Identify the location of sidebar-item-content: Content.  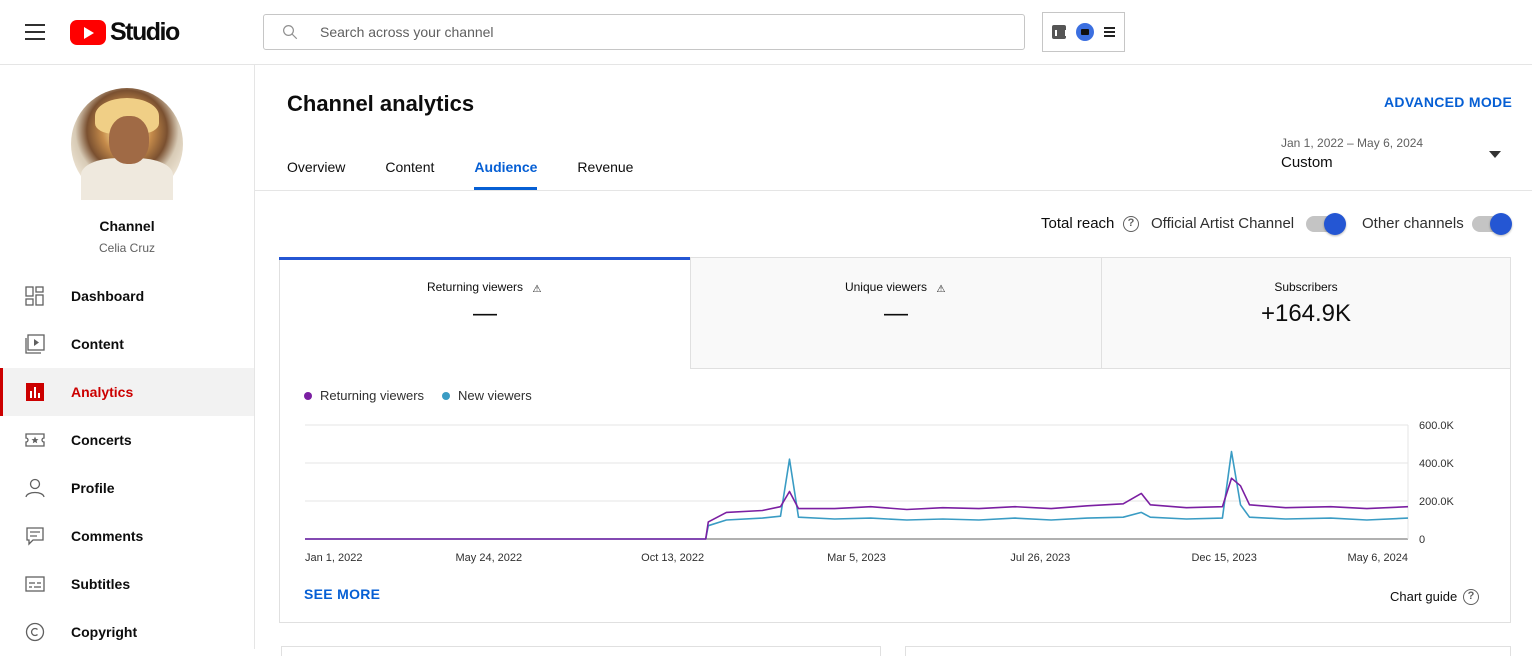
(127, 344).